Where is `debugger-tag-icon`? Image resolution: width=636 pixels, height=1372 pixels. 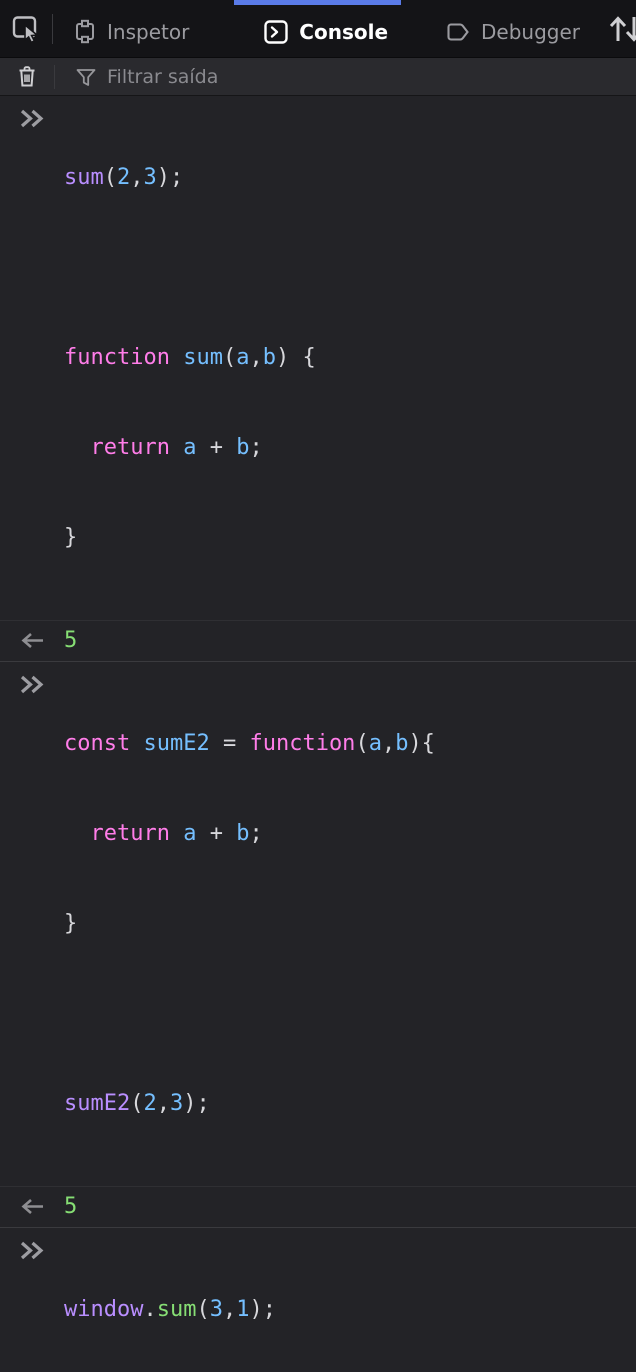
debugger-tag-icon is located at coordinates (458, 32).